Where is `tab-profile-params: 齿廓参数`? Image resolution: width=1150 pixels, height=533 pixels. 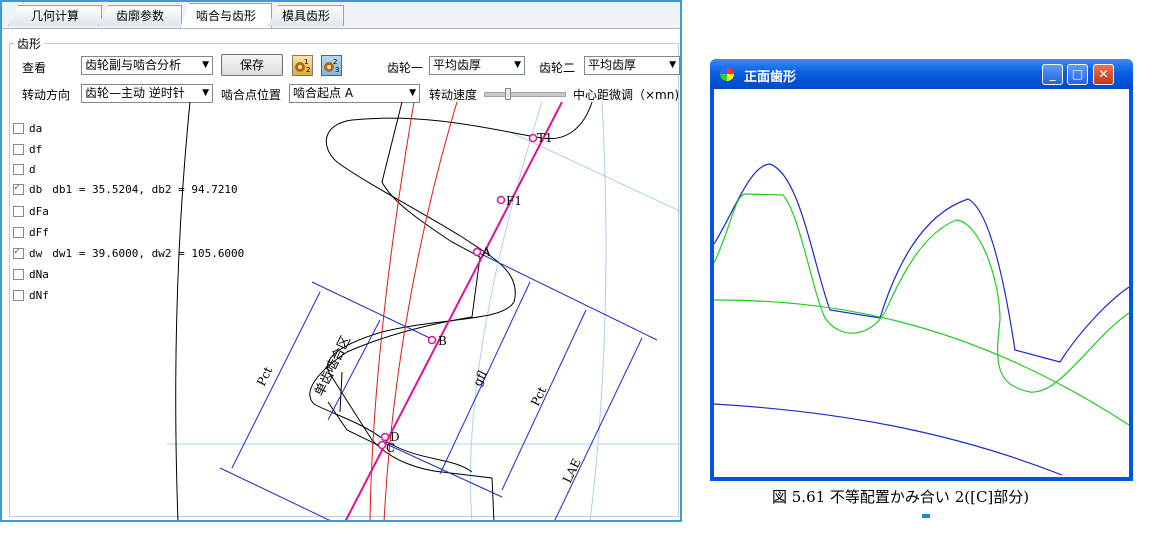
tab-profile-params: 齿廓参数 is located at coordinates (140, 15).